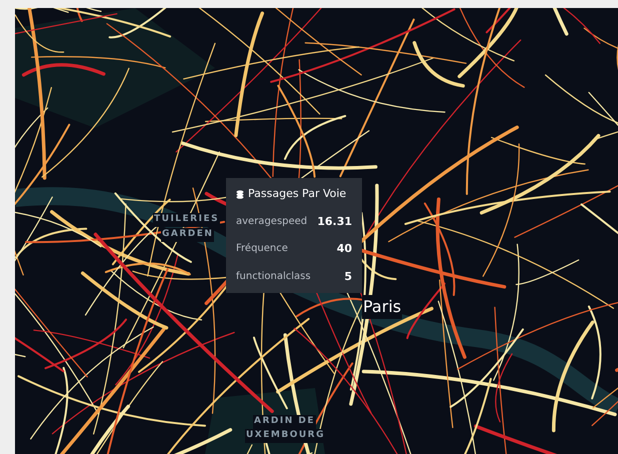 This screenshot has height=454, width=618. I want to click on map-label: TUILERIES, so click(186, 219).